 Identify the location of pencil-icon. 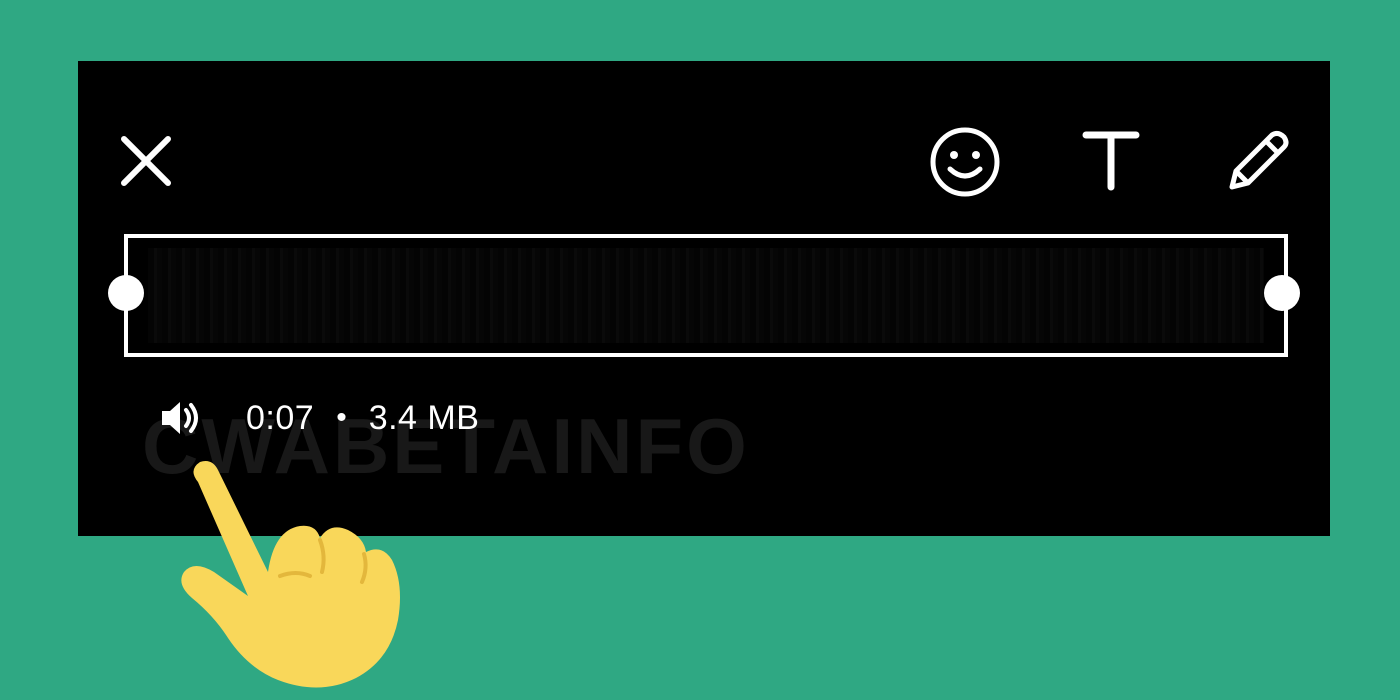
(1258, 161).